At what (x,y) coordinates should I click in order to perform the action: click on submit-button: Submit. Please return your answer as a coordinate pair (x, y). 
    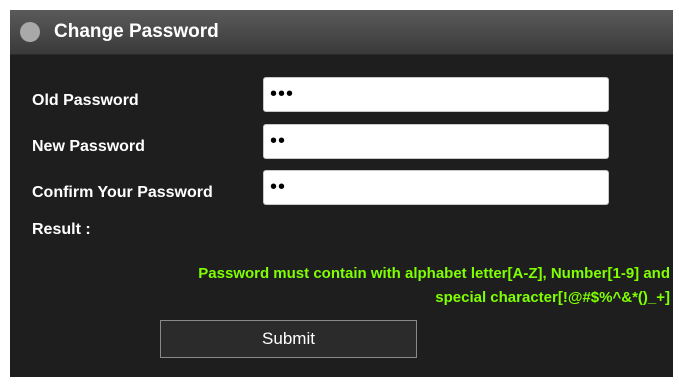
    Looking at the image, I should click on (288, 339).